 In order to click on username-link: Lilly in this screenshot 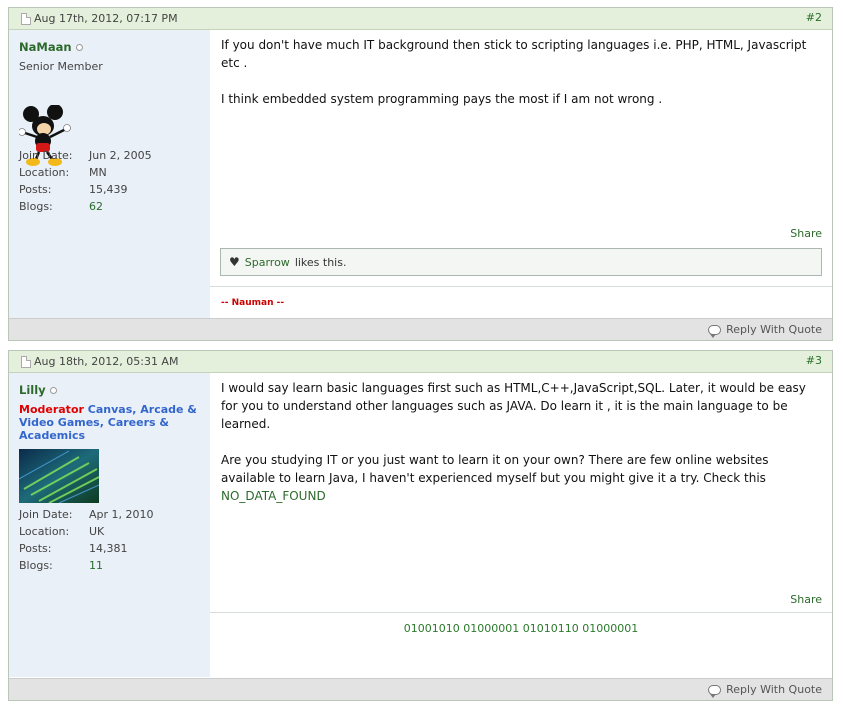, I will do `click(32, 390)`.